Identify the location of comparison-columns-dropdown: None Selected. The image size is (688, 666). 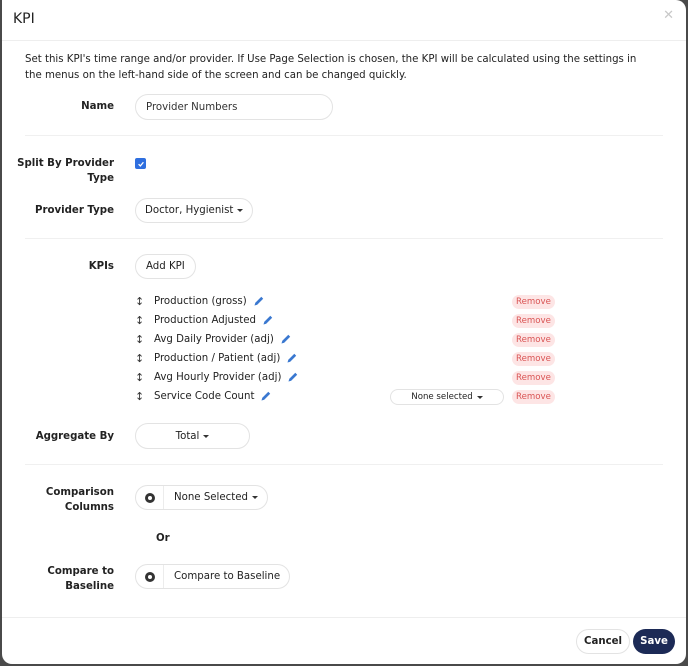
(215, 497).